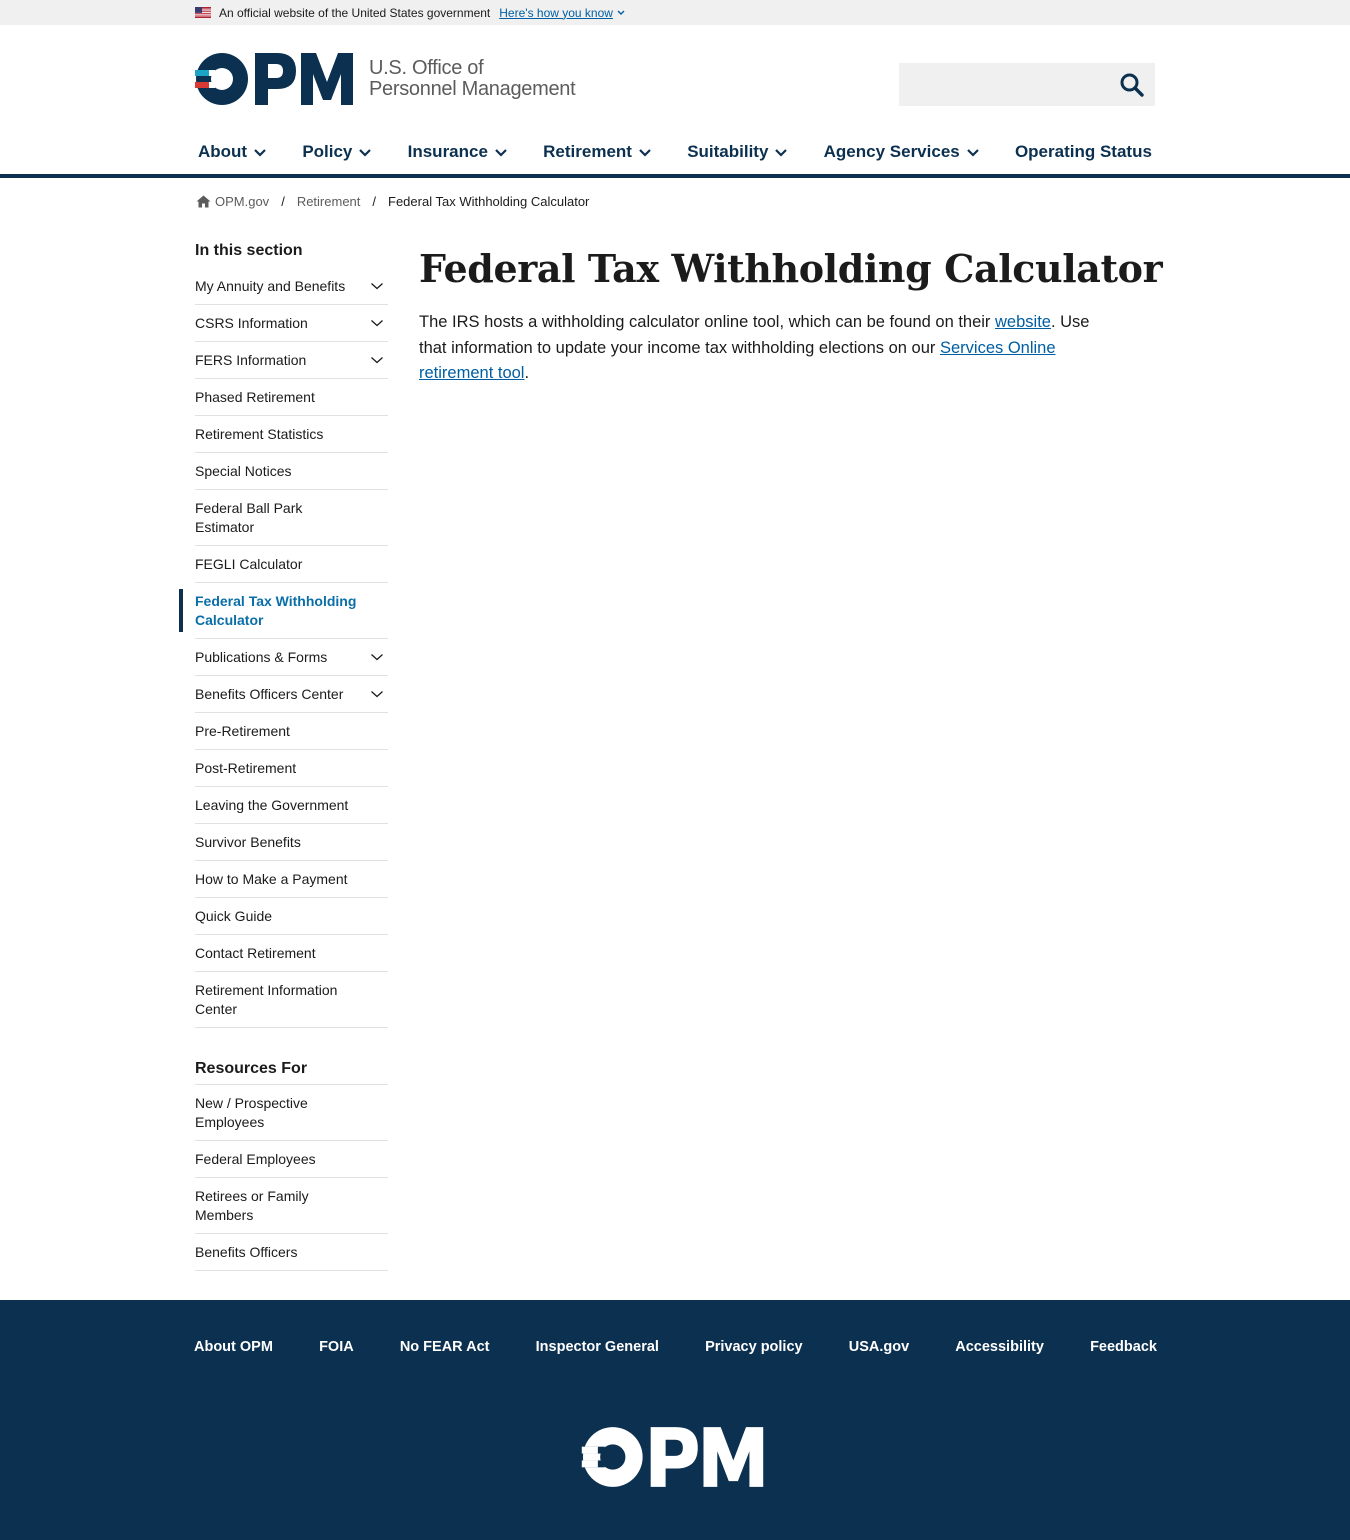 The image size is (1350, 1540). I want to click on sidebar-item-fegli-calculator: FEGLI Calculator, so click(291, 564).